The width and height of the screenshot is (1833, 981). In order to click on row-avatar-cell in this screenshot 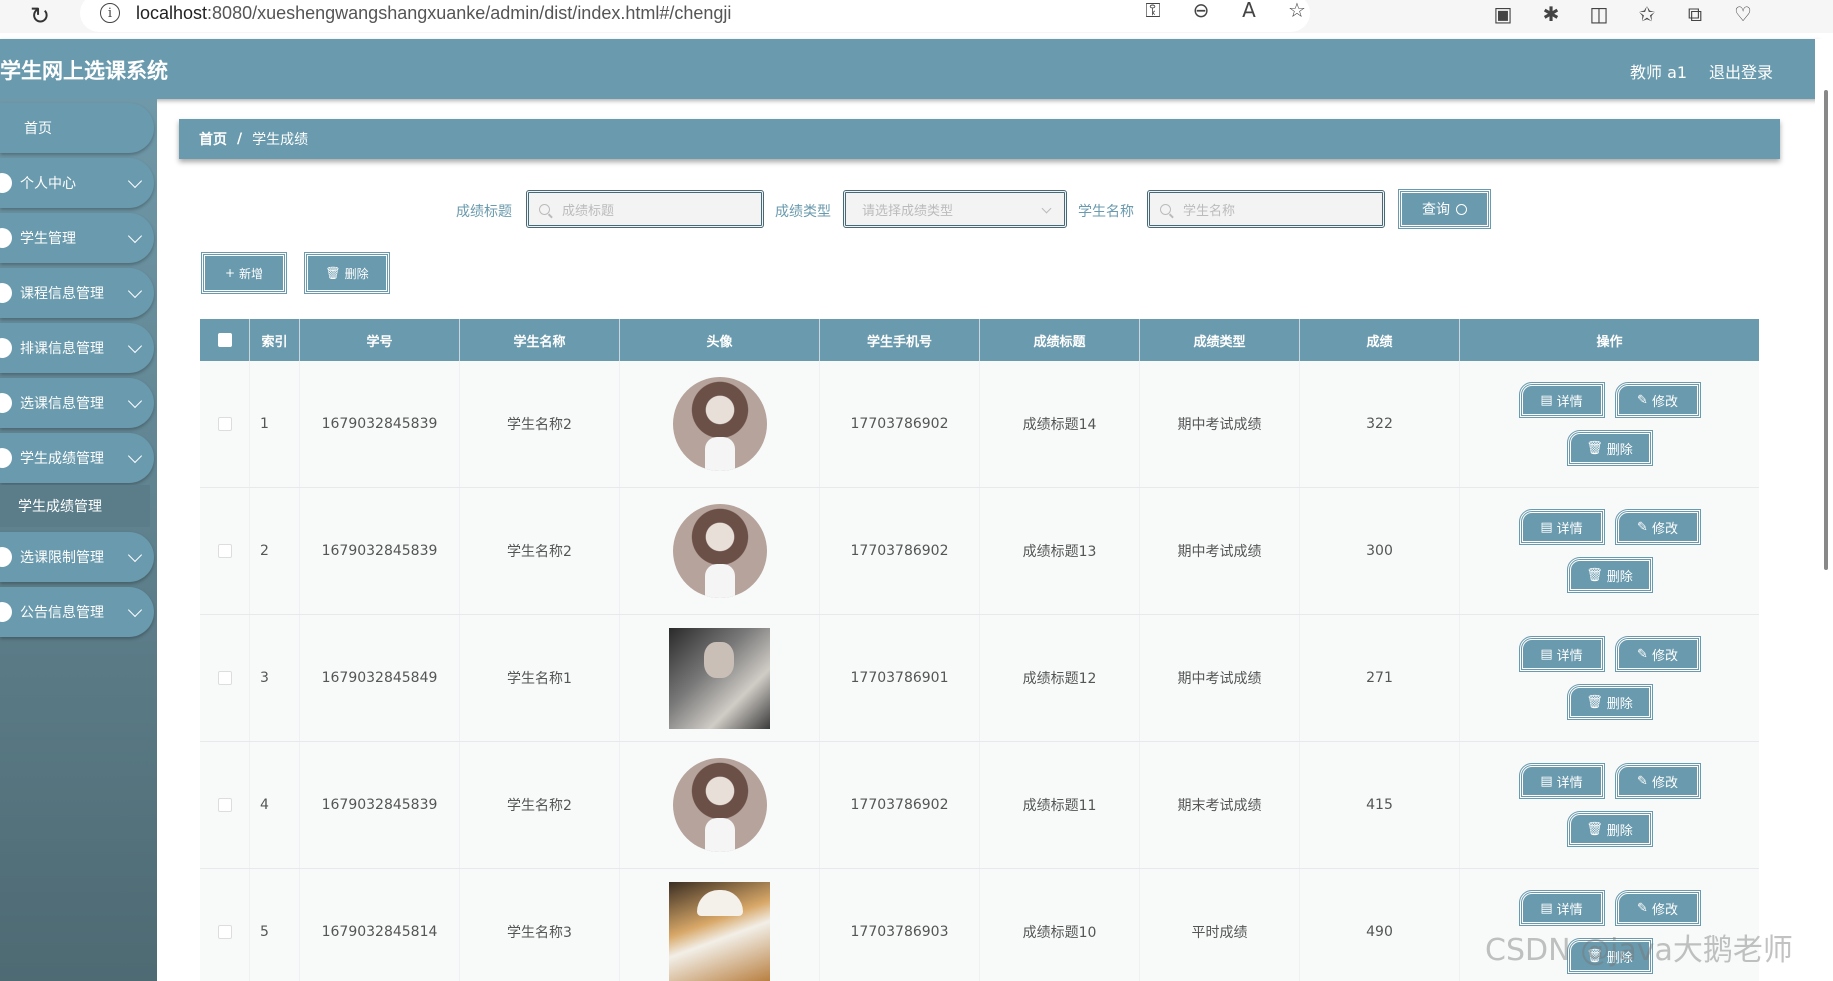, I will do `click(720, 805)`.